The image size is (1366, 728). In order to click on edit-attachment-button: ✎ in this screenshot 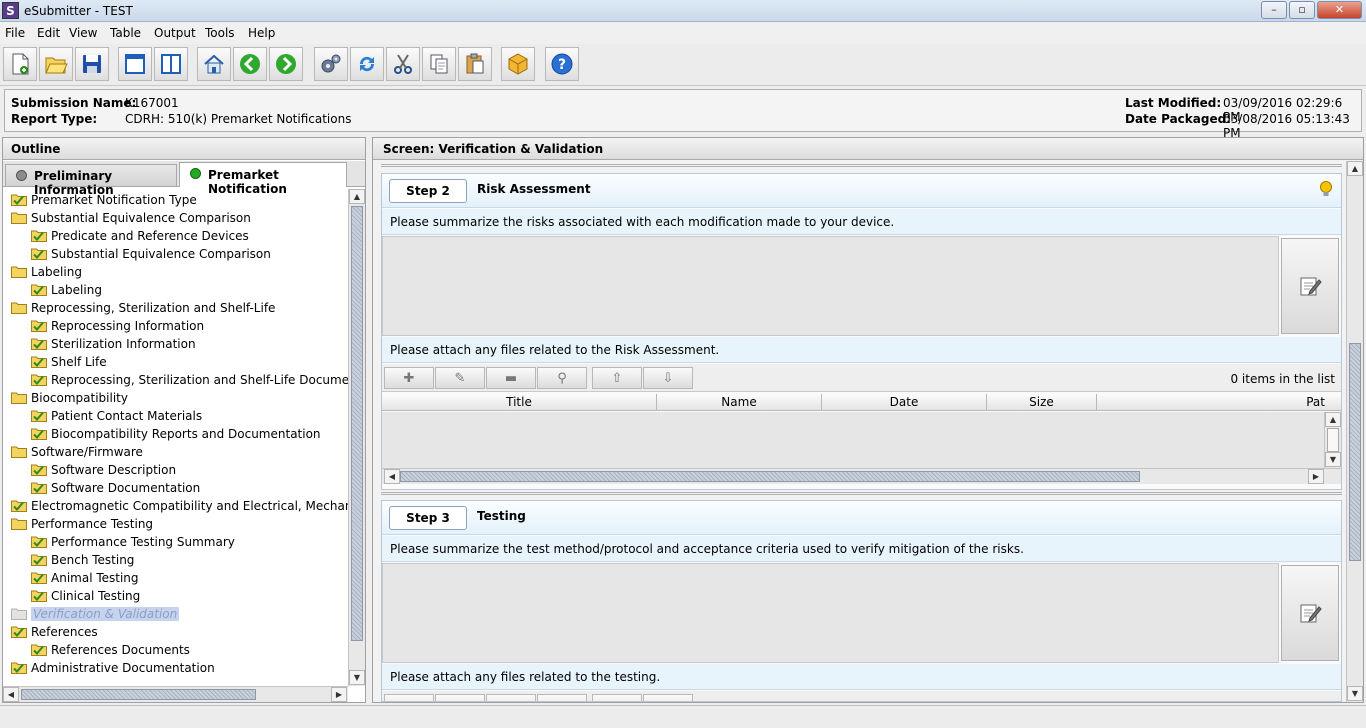, I will do `click(460, 378)`.